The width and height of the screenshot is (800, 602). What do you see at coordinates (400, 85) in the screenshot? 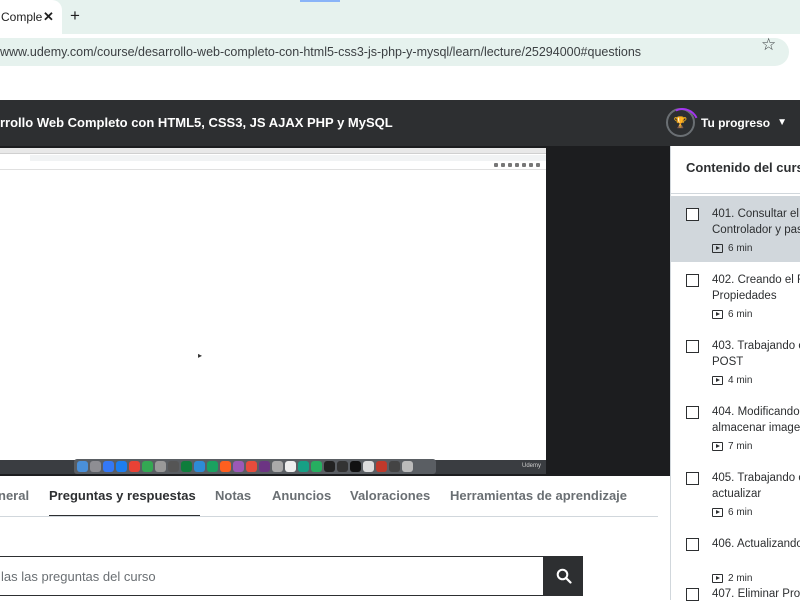
I see `browser-spacer` at bounding box center [400, 85].